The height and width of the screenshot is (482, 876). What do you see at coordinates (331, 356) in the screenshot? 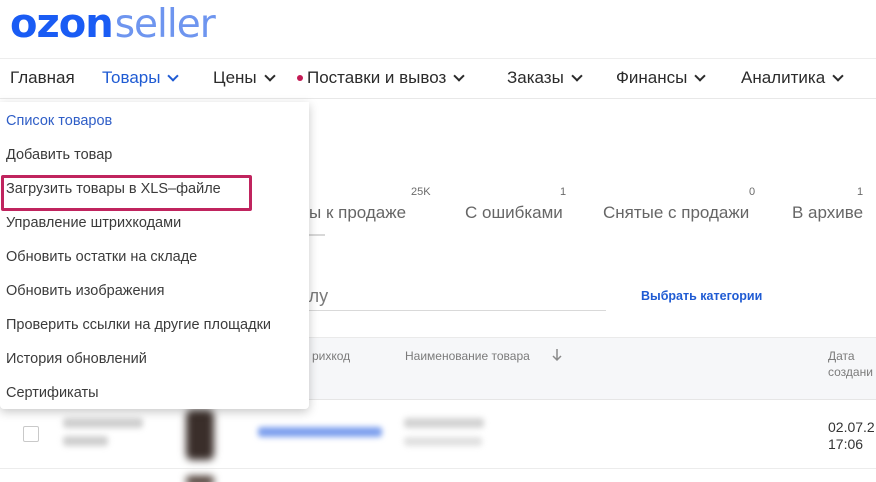
I see `column-header-barcode: рихкод` at bounding box center [331, 356].